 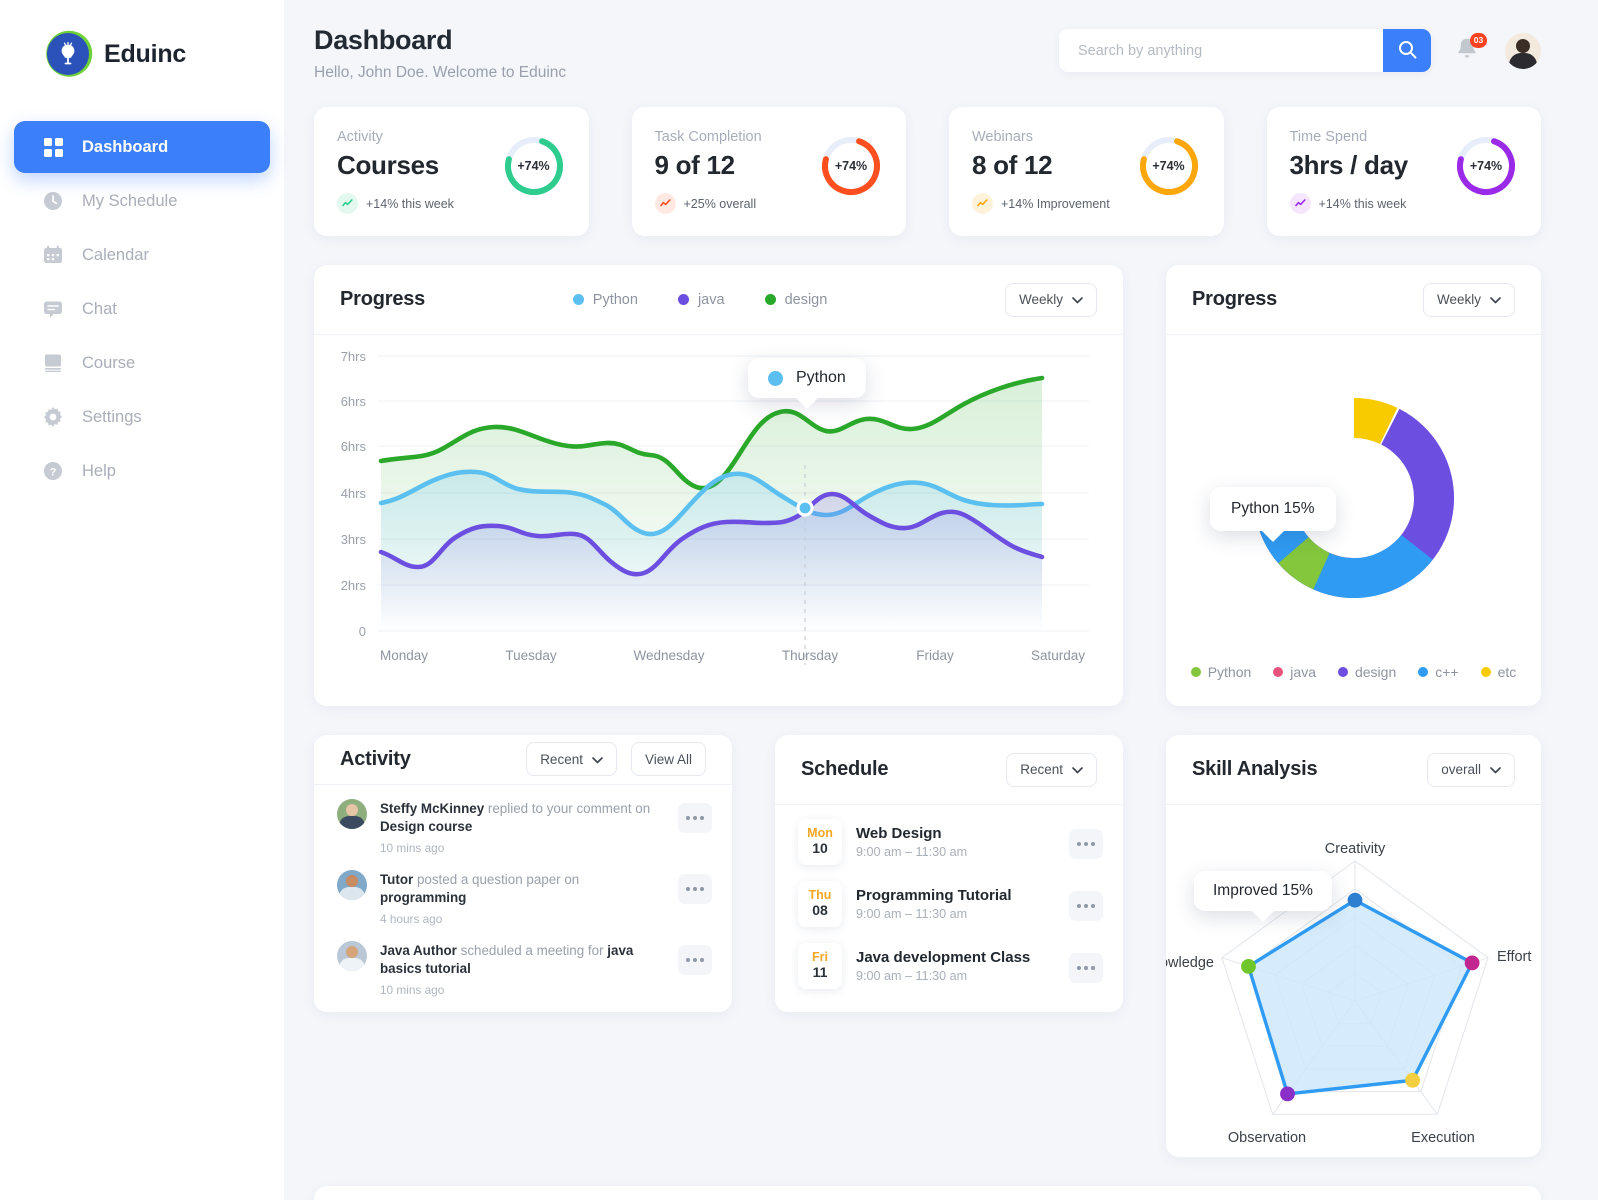 I want to click on panel-actions: Weekly, so click(x=1468, y=299).